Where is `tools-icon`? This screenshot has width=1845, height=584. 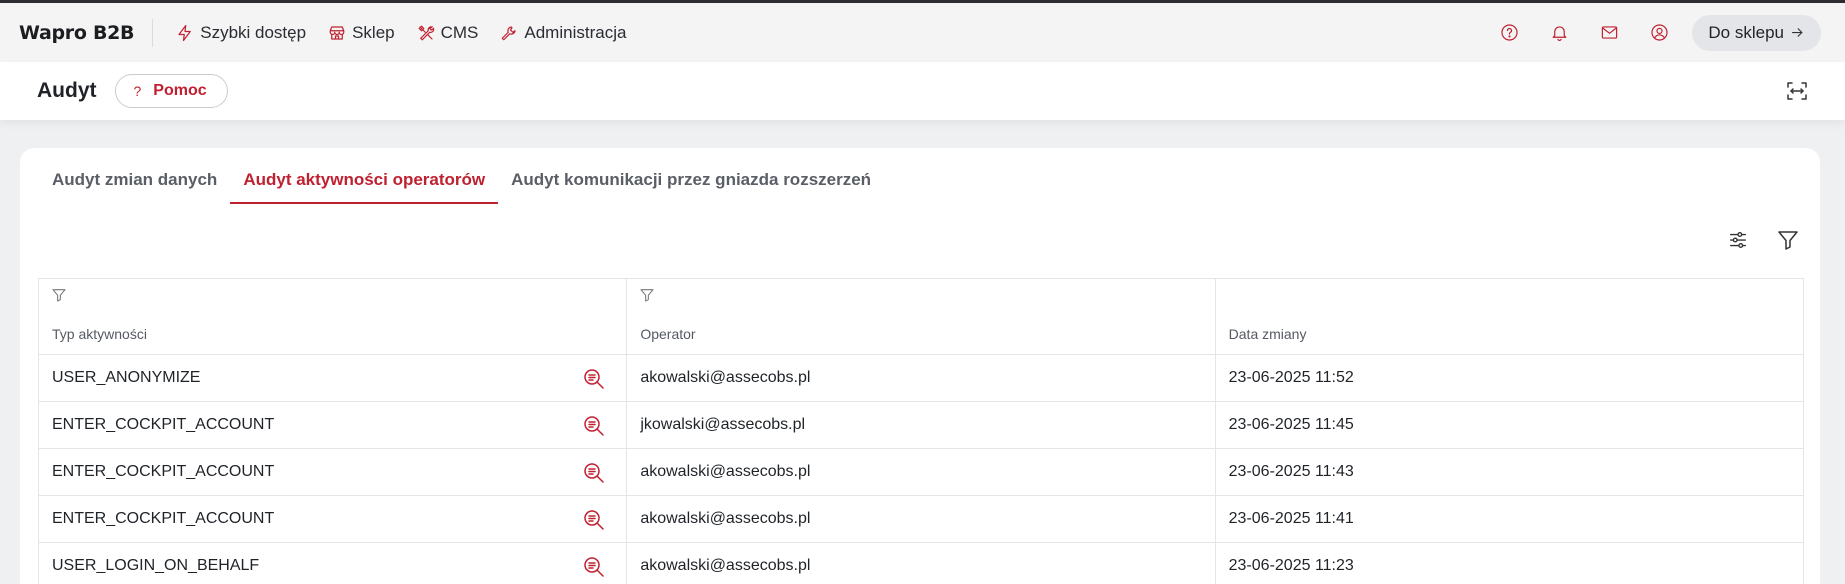 tools-icon is located at coordinates (426, 32).